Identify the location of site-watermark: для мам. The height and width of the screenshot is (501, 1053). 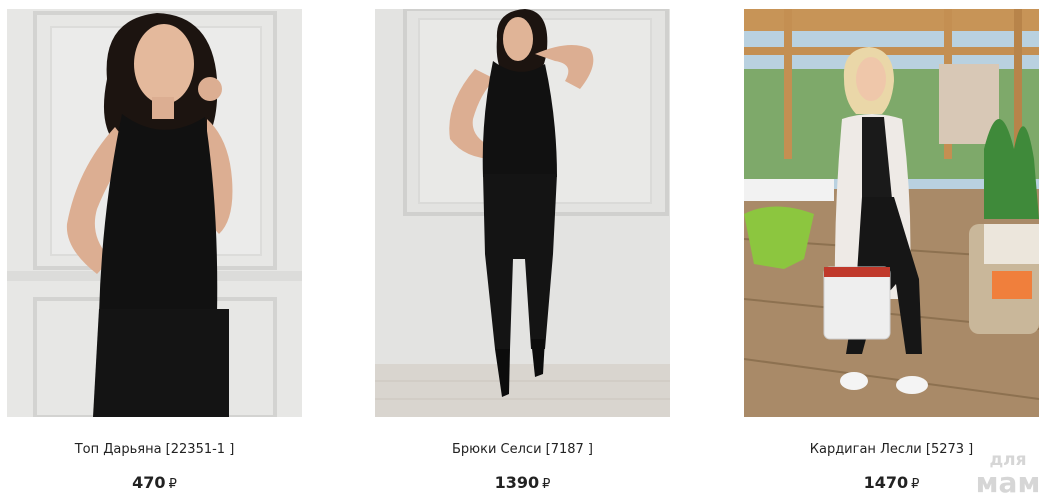
(1008, 474).